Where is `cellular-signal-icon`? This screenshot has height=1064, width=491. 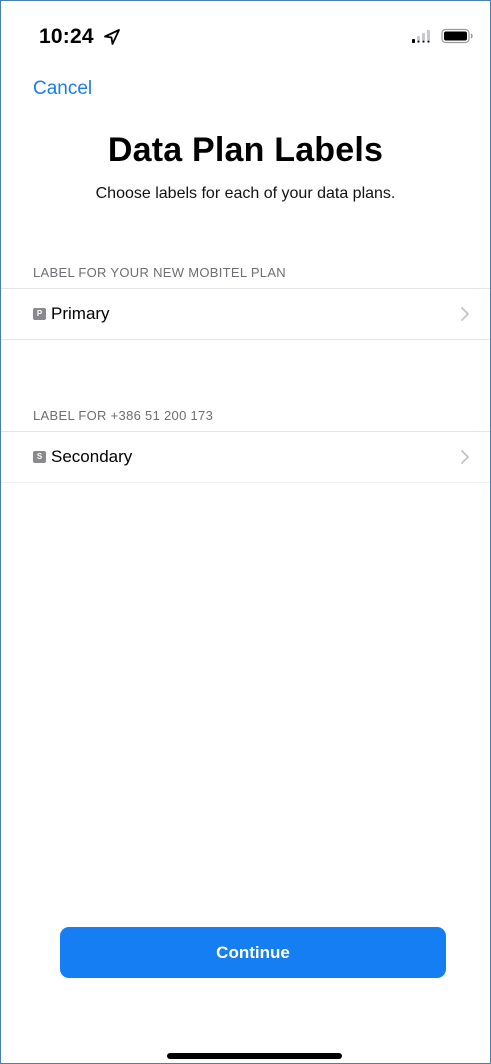 cellular-signal-icon is located at coordinates (421, 36).